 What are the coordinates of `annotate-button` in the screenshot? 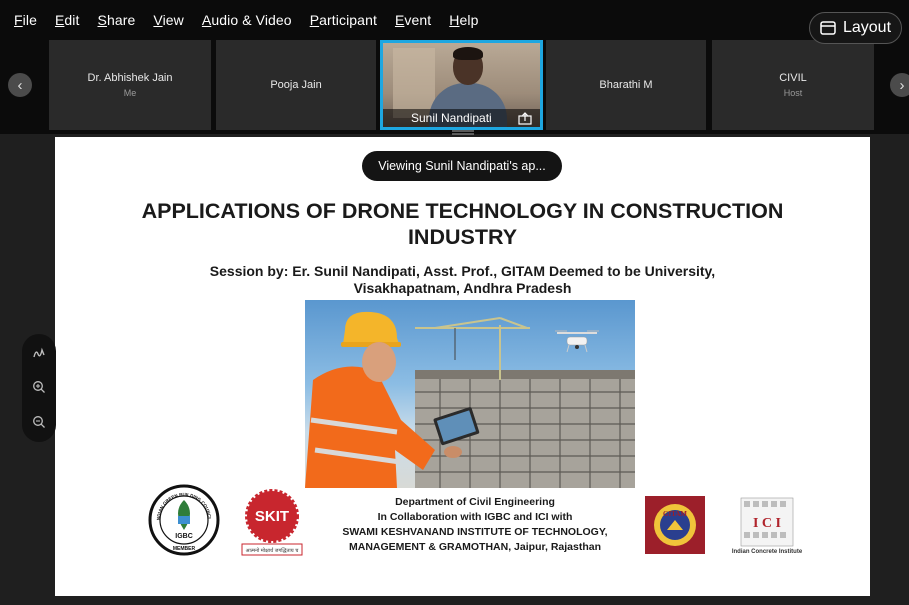 It's located at (39, 353).